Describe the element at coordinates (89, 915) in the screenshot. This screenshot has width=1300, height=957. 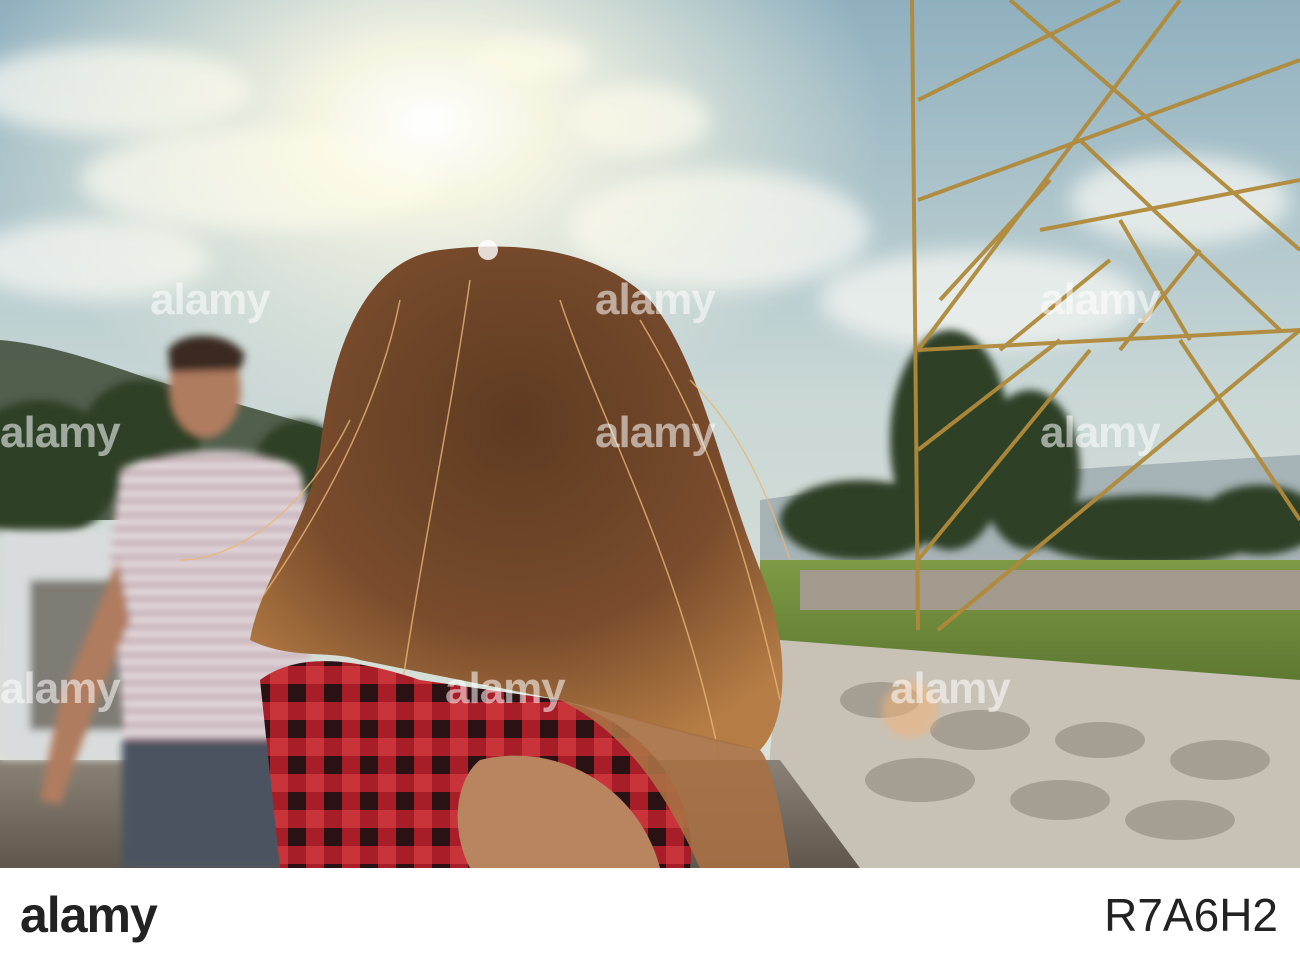
I see `alamy-logo: alamy` at that location.